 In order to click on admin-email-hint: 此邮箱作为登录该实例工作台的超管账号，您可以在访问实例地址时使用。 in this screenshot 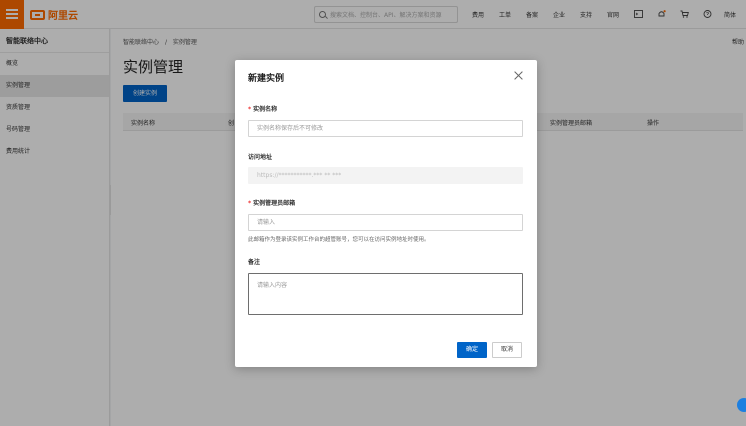, I will do `click(339, 240)`.